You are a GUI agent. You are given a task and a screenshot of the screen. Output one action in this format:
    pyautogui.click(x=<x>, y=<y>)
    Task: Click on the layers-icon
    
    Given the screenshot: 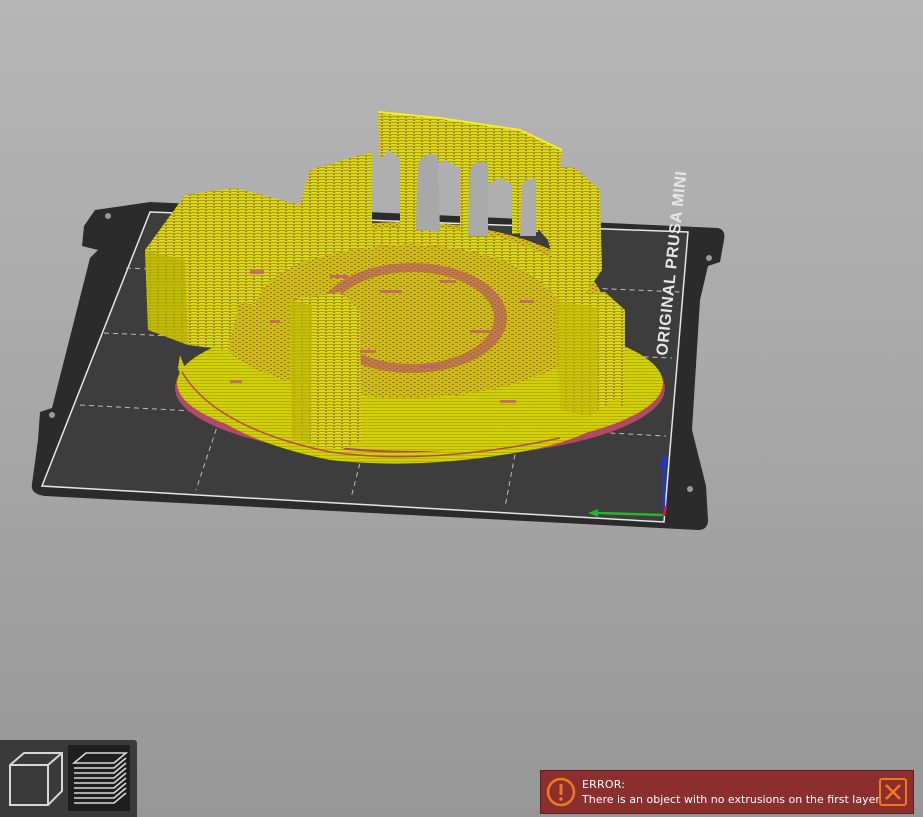 What is the action you would take?
    pyautogui.click(x=99, y=778)
    